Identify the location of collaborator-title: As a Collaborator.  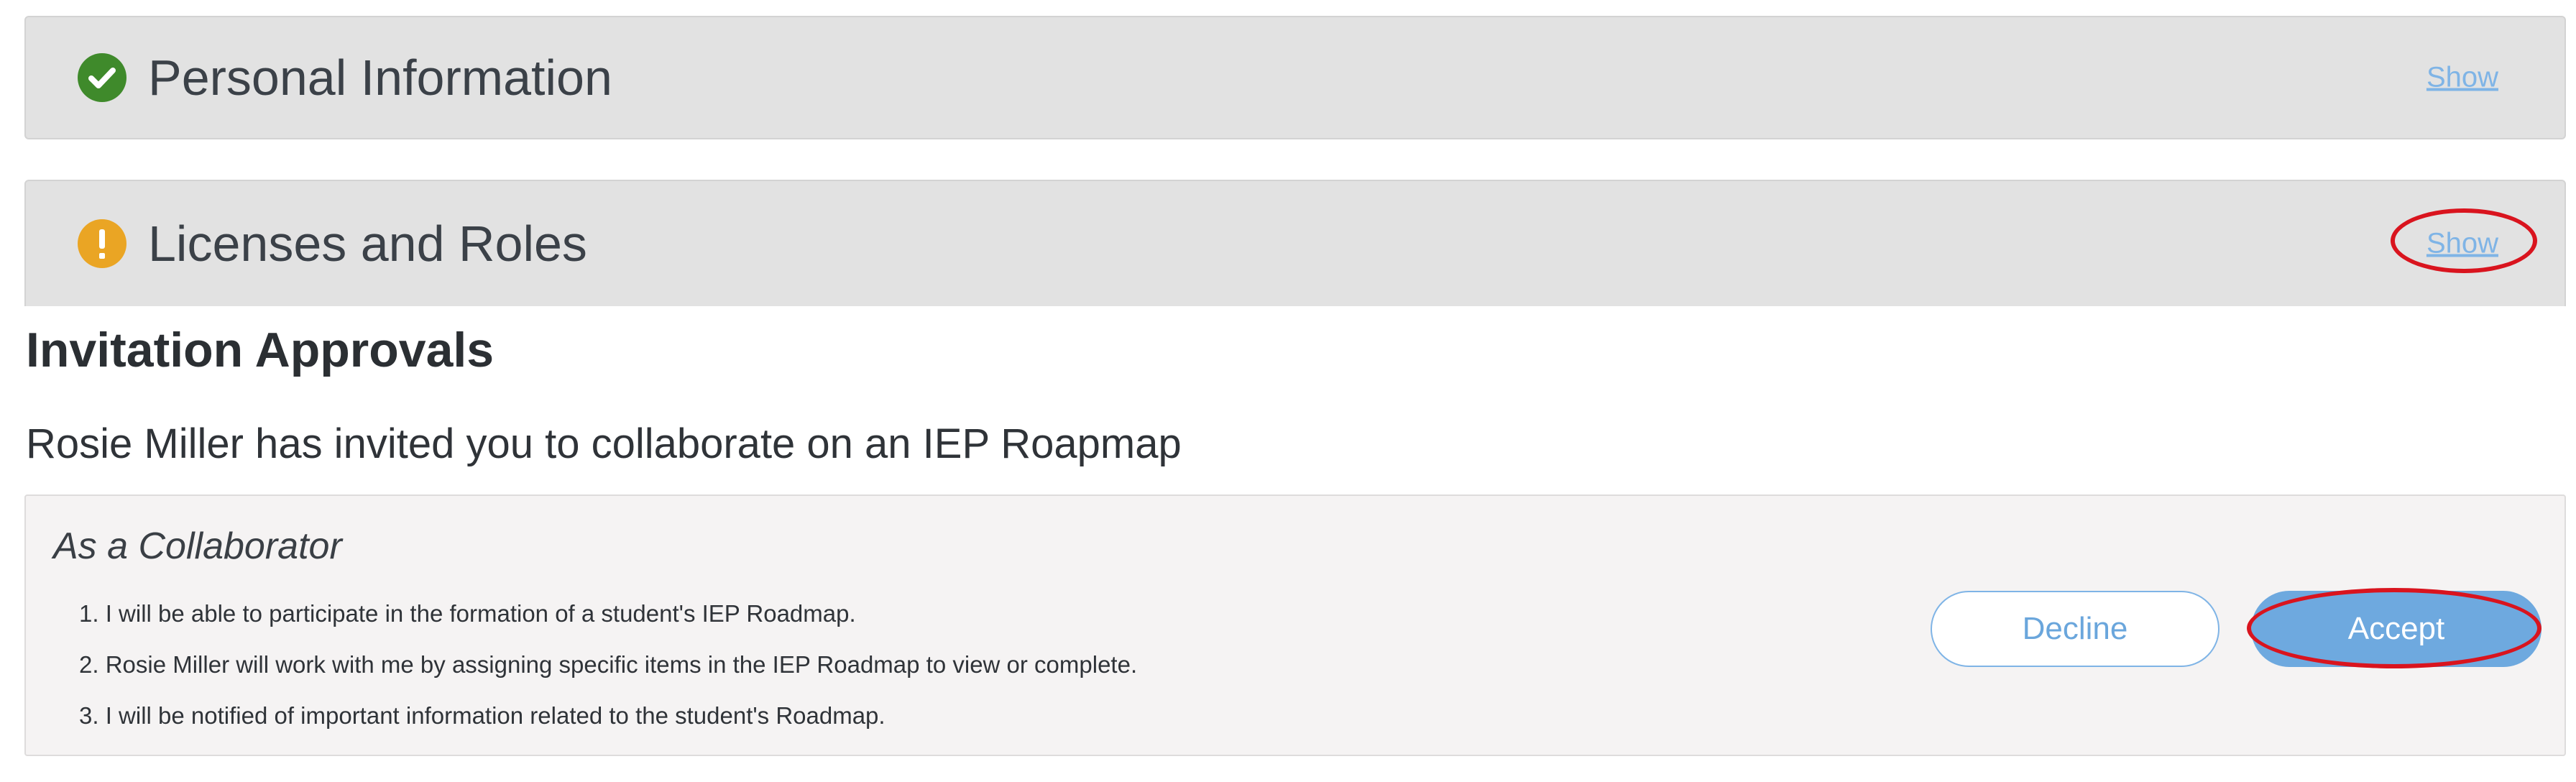
(197, 546).